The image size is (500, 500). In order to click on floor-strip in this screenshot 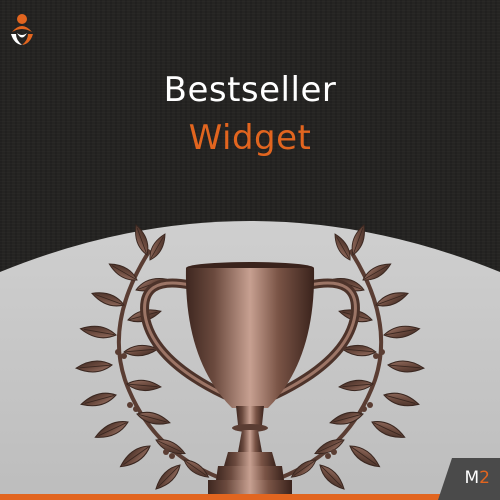, I will do `click(250, 497)`.